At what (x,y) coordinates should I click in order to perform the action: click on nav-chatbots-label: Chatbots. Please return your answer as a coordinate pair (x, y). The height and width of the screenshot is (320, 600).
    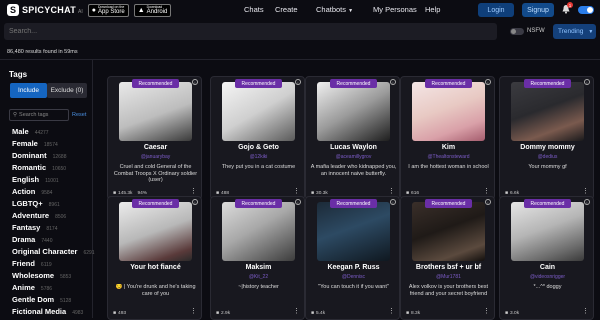
    Looking at the image, I should click on (331, 9).